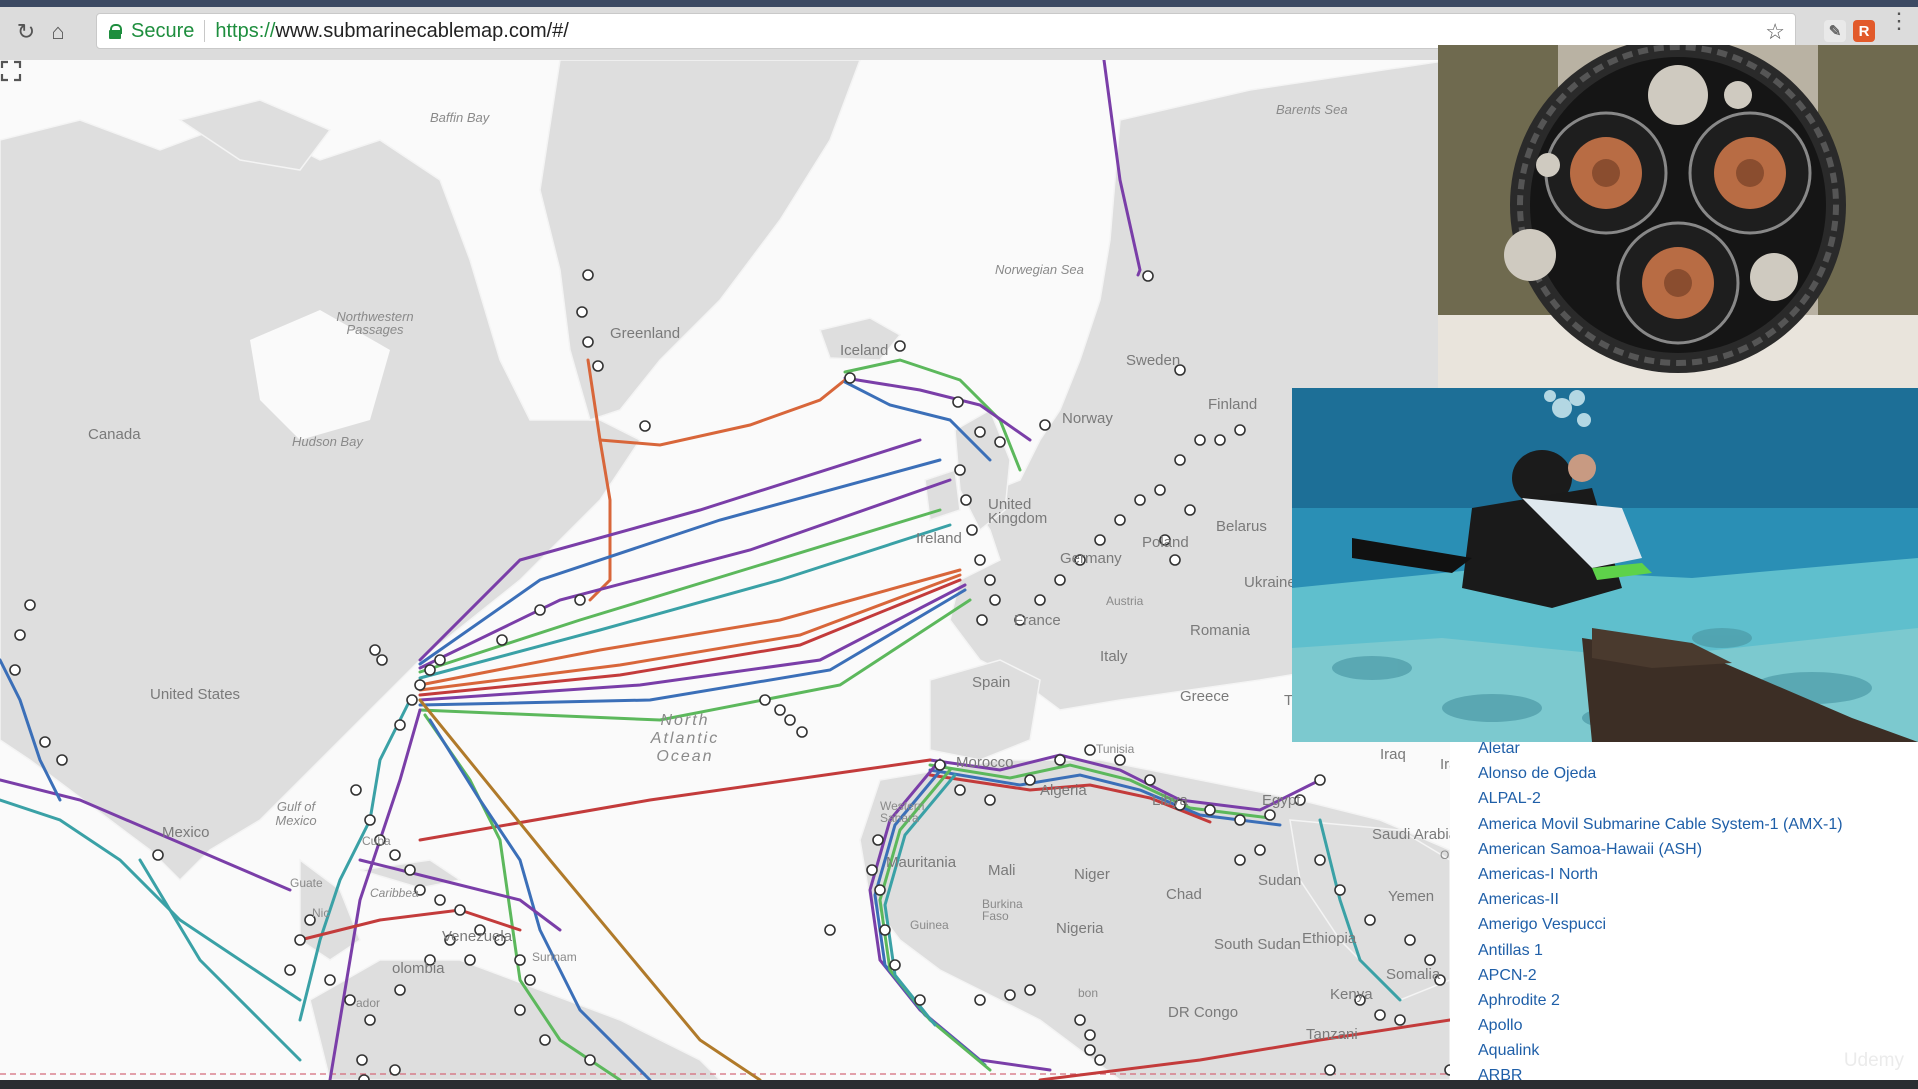 The image size is (1918, 1089). I want to click on map-label-baffin-bay: Baffin Bay, so click(460, 117).